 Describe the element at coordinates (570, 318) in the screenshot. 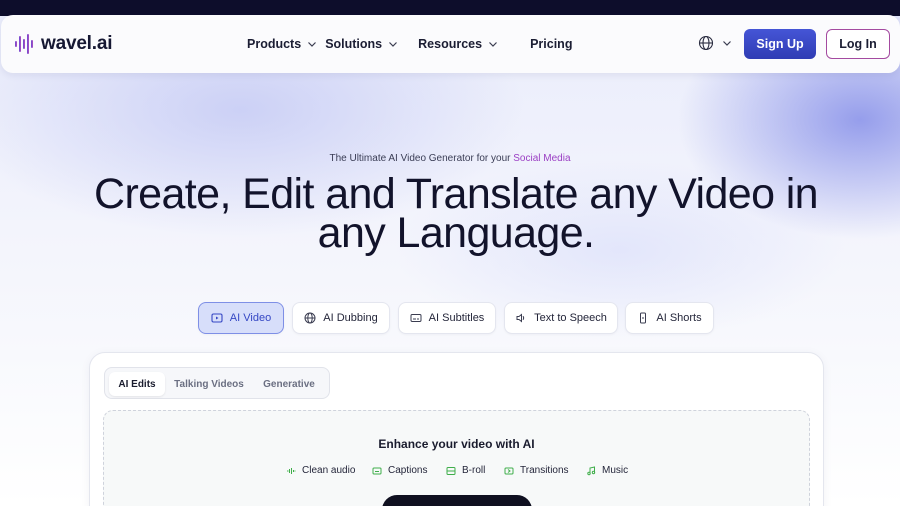

I see `tab-text-to-speech-label: Text to Speech` at that location.